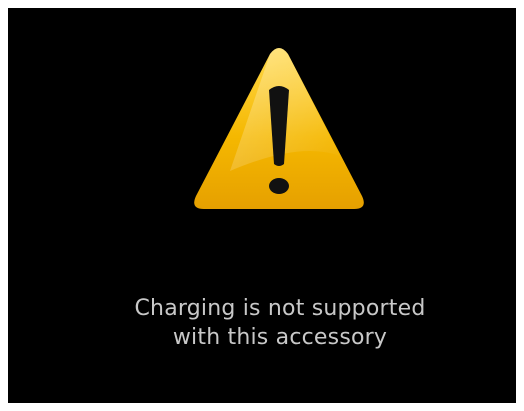  I want to click on message-line-1: Charging is not supported, so click(280, 308).